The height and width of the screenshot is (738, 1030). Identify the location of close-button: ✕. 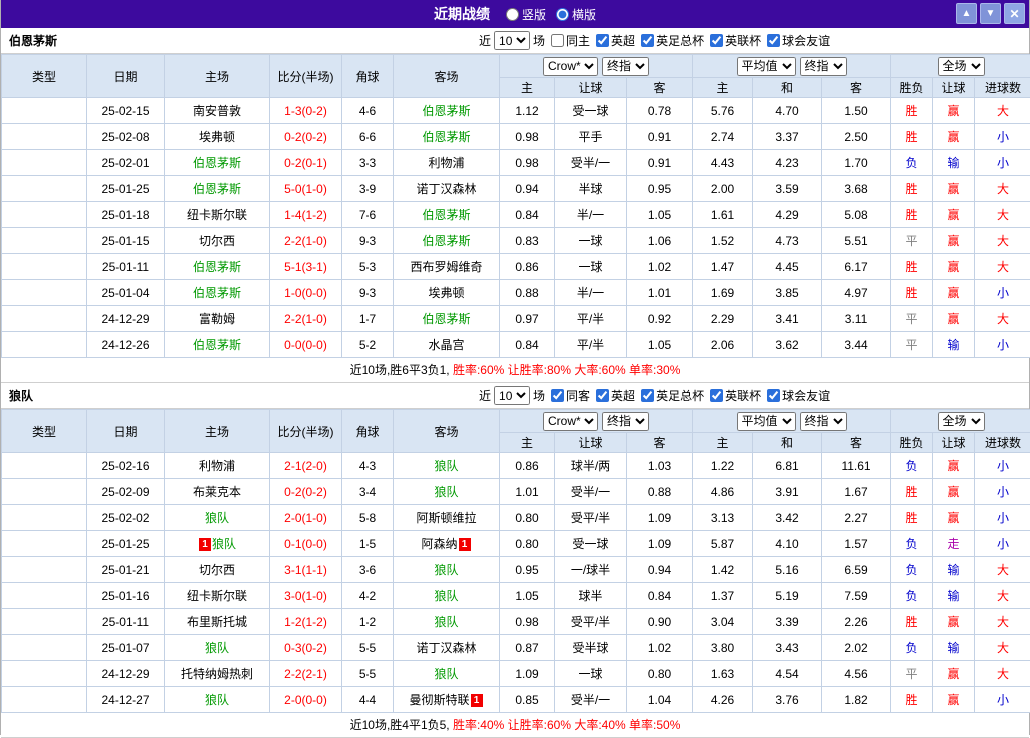
(1014, 13).